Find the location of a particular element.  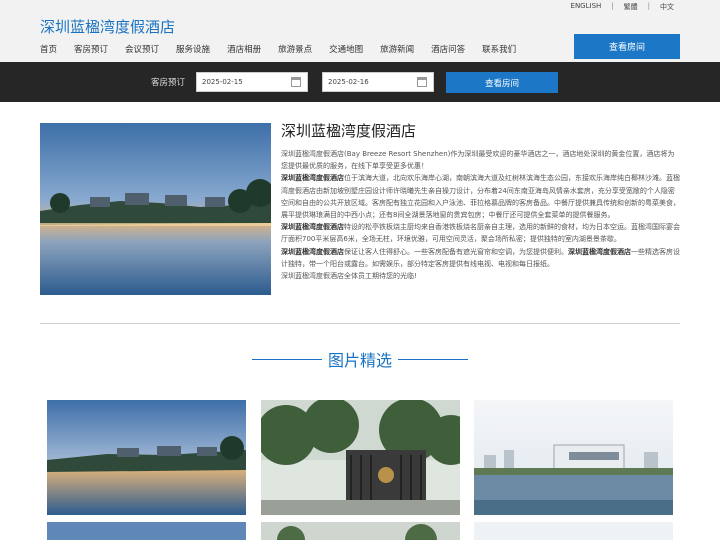

nav-meeting-booking: 会议预订 is located at coordinates (142, 49).